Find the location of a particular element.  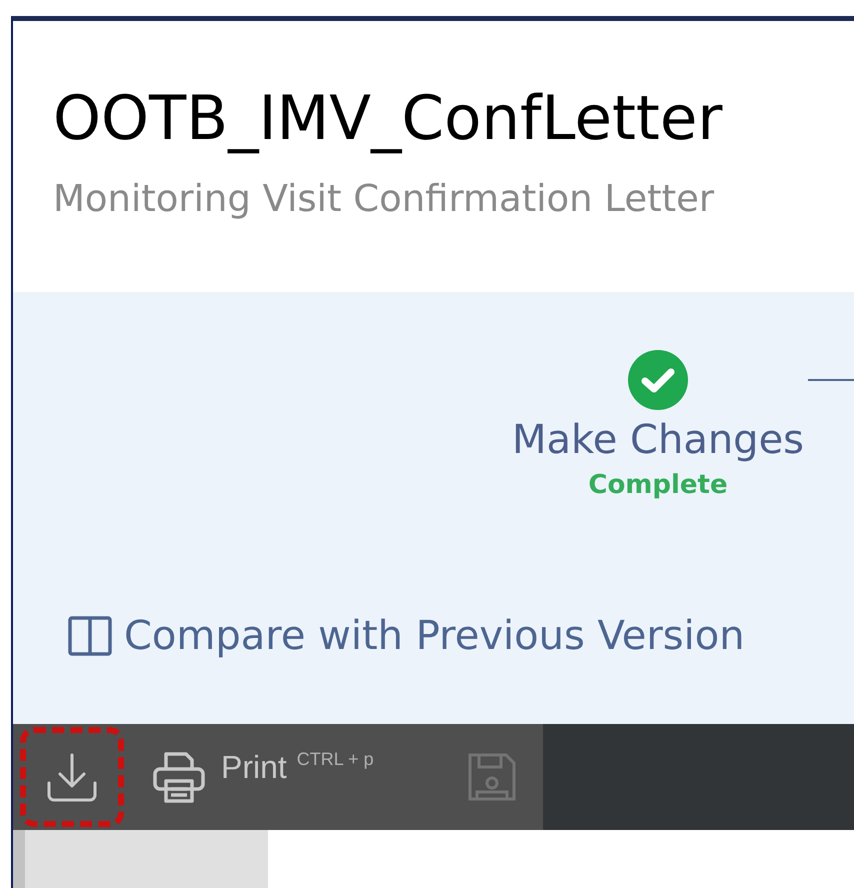

compare-button: Compare with Previous Version is located at coordinates (406, 636).